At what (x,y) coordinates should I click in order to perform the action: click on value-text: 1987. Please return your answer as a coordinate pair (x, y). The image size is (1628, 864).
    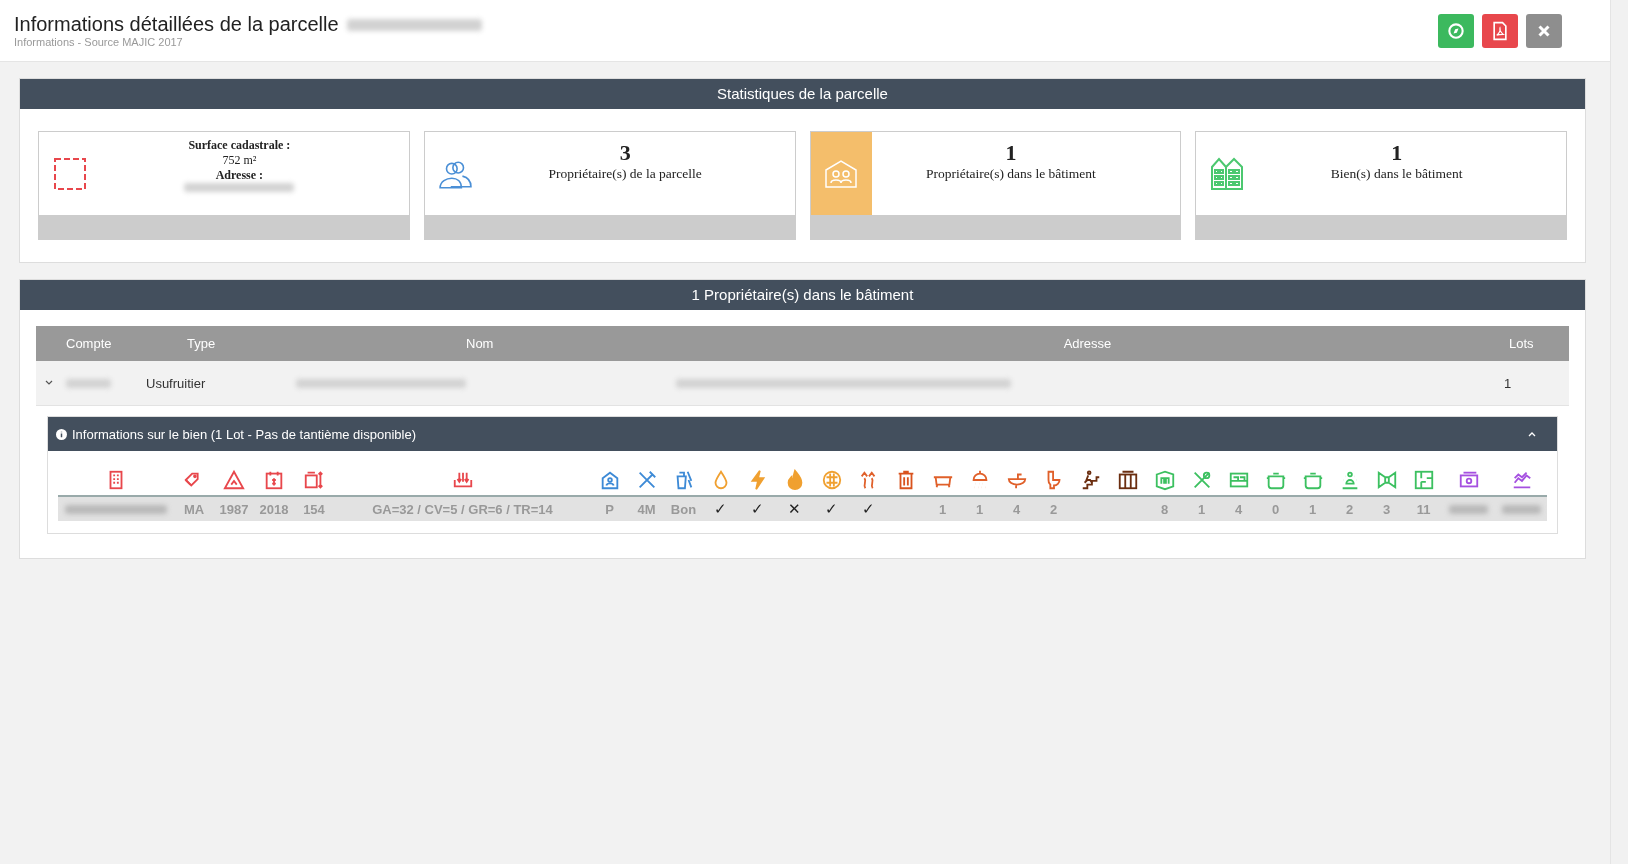
    Looking at the image, I should click on (234, 509).